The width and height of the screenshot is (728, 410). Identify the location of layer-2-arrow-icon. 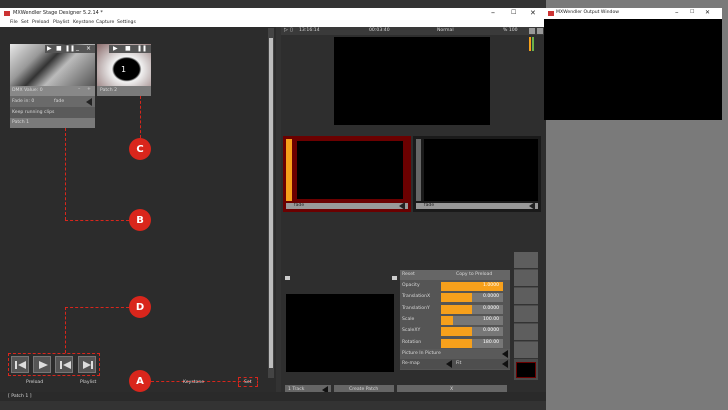
(532, 206).